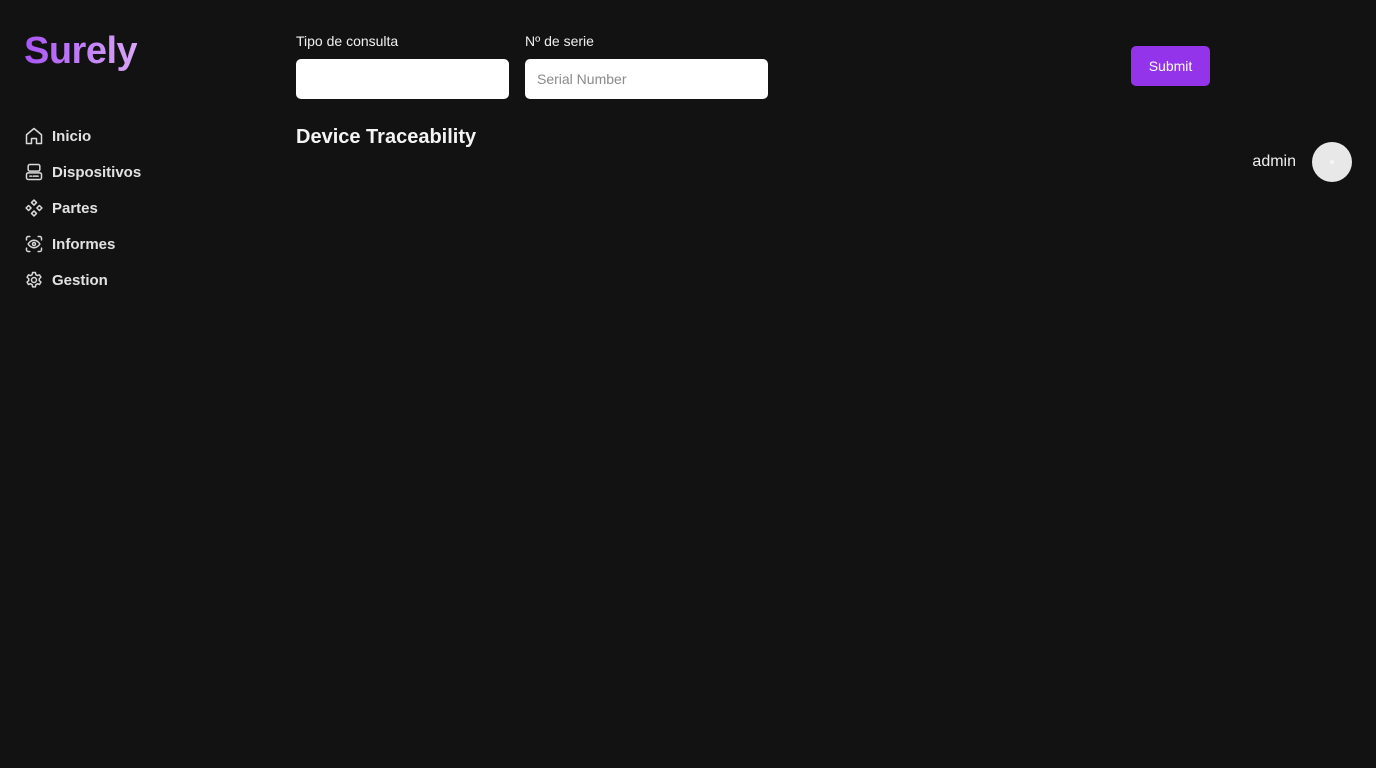  What do you see at coordinates (1274, 161) in the screenshot?
I see `user-name: admin` at bounding box center [1274, 161].